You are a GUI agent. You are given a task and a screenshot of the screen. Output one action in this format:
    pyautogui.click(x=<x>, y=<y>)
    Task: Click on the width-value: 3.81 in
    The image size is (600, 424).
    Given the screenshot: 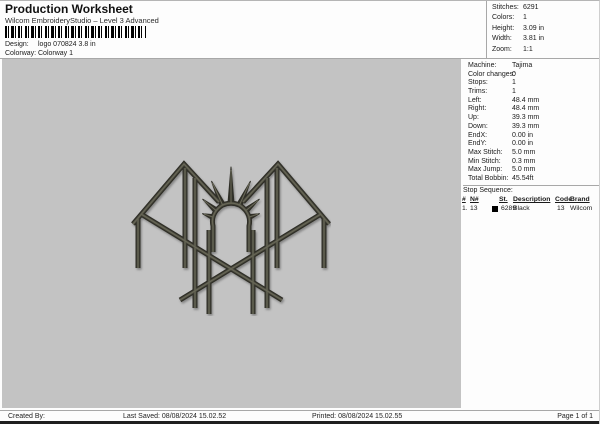 What is the action you would take?
    pyautogui.click(x=534, y=39)
    